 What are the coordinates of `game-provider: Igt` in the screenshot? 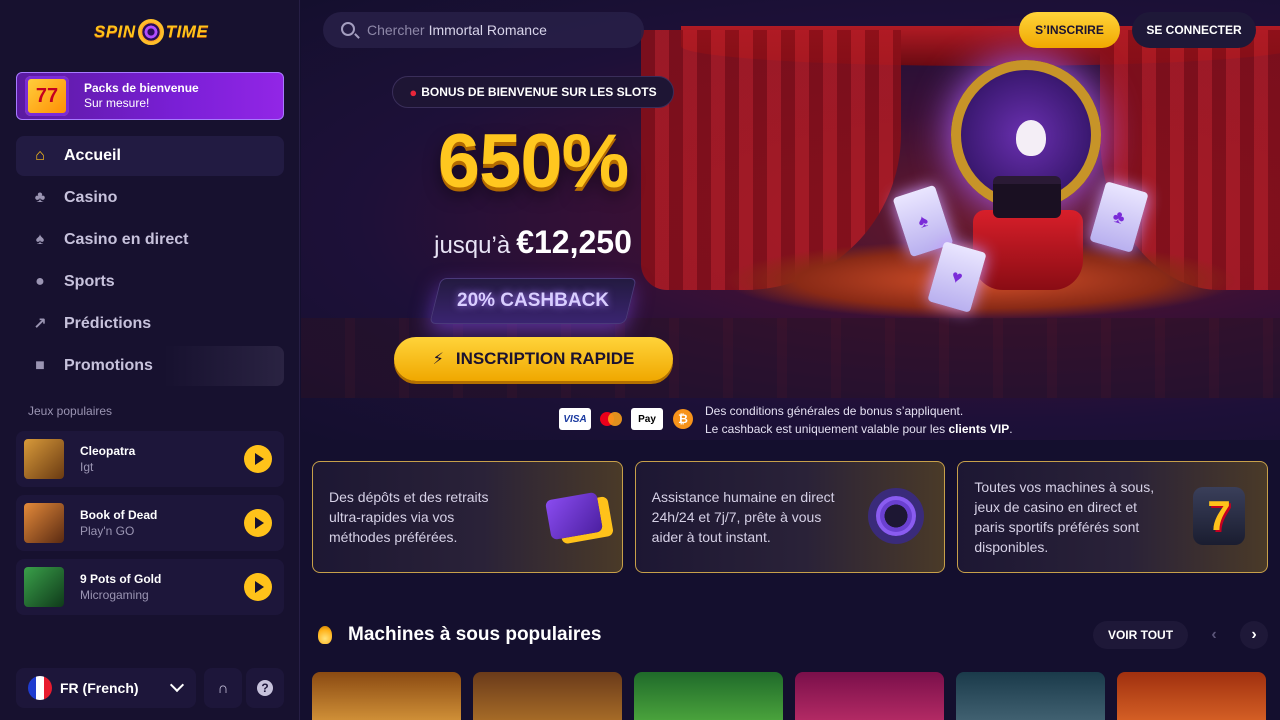 It's located at (87, 467).